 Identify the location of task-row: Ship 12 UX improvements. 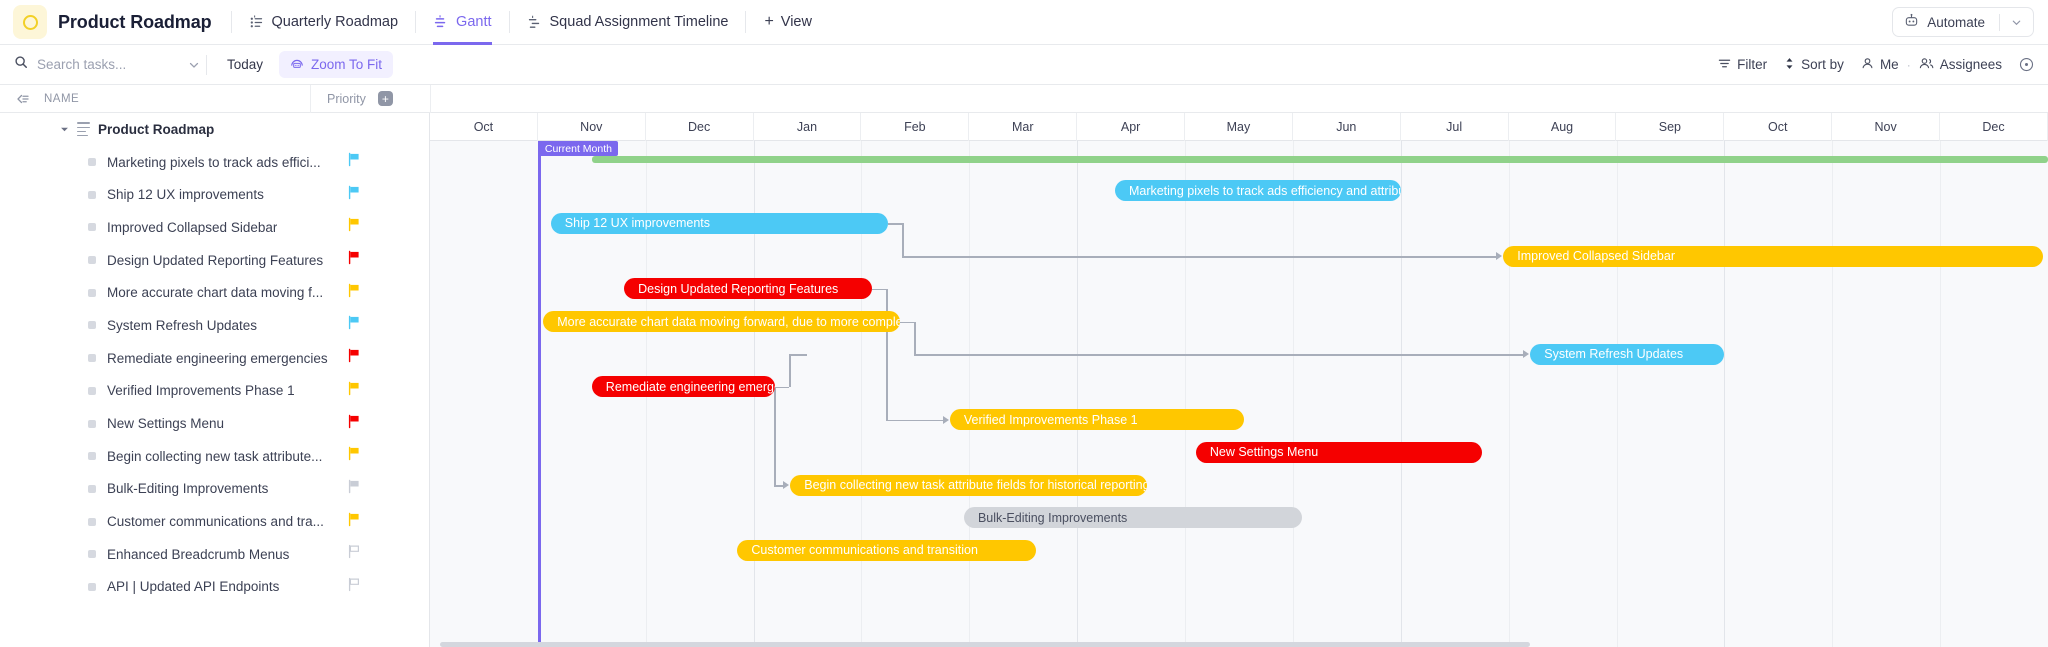
(214, 194).